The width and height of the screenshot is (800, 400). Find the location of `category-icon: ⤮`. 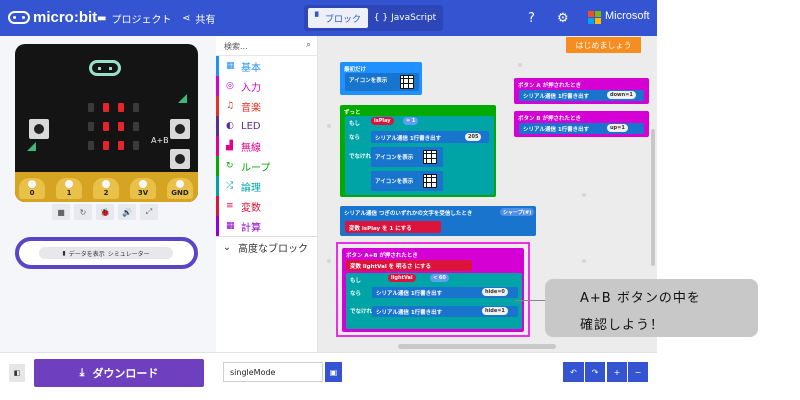

category-icon: ⤮ is located at coordinates (230, 186).